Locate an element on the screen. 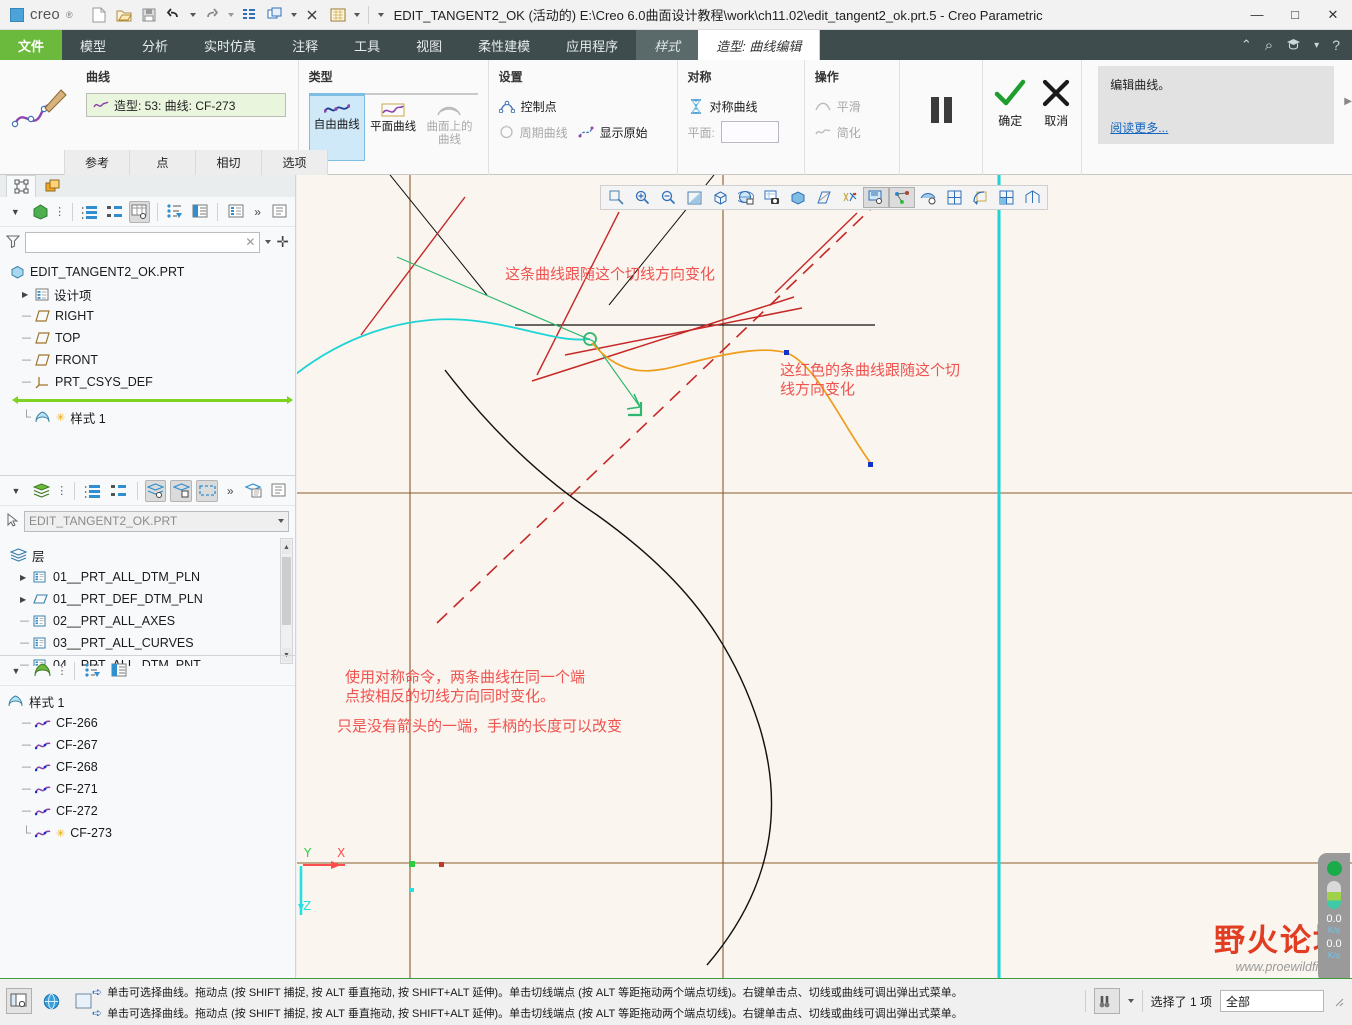  quick-access-toolbar is located at coordinates (235, 15).